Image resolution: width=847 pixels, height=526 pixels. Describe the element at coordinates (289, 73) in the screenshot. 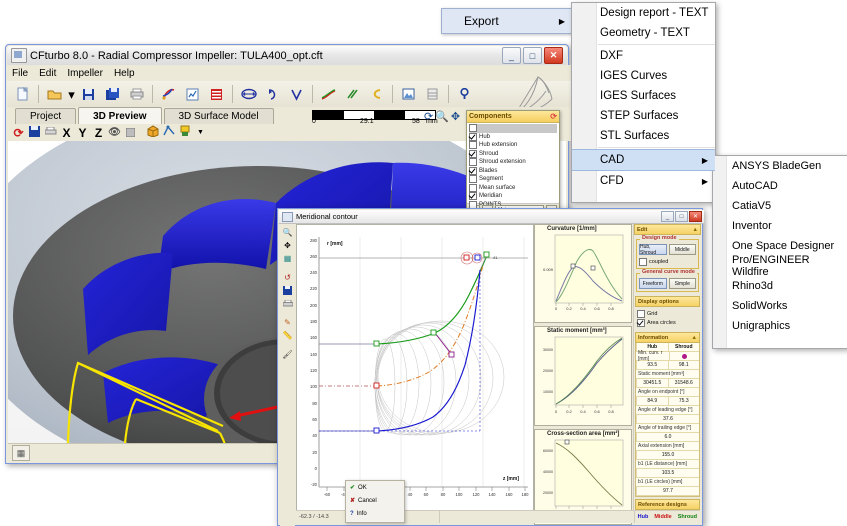

I see `menu-bar: File Edit Impeller Help` at that location.